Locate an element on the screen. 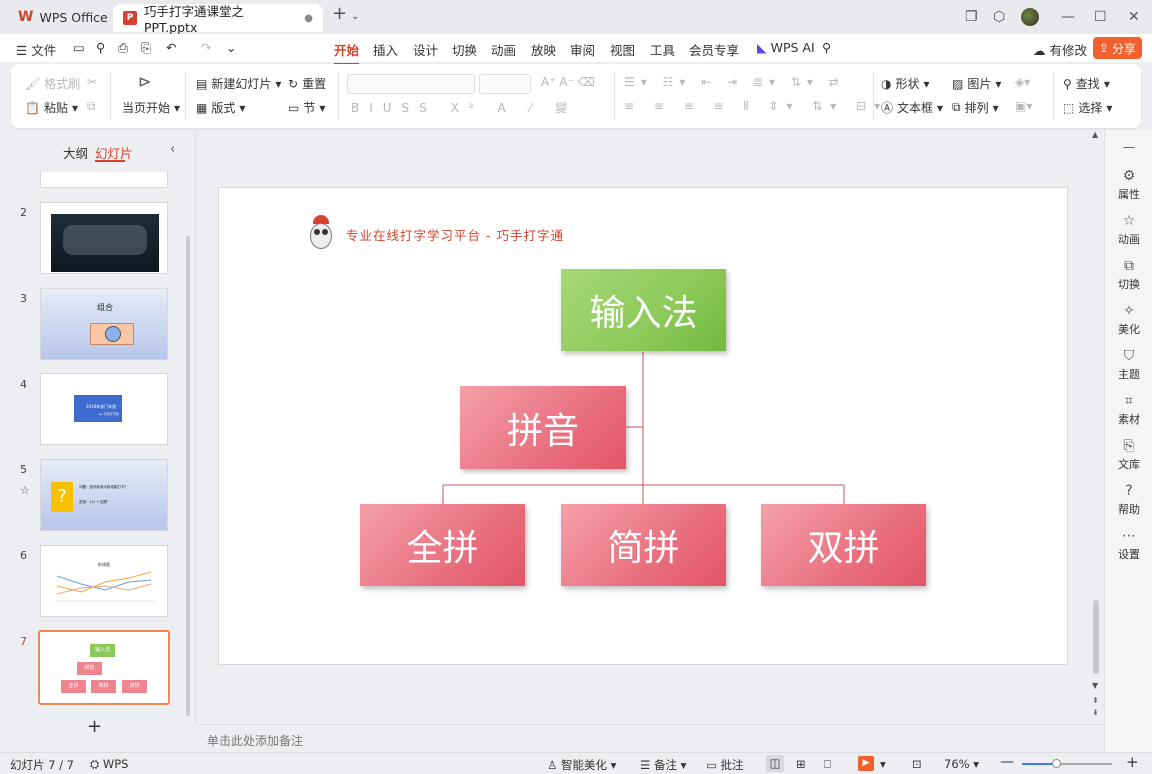  sidebar-item-settings: ⋯ 设置 is located at coordinates (1128, 545).